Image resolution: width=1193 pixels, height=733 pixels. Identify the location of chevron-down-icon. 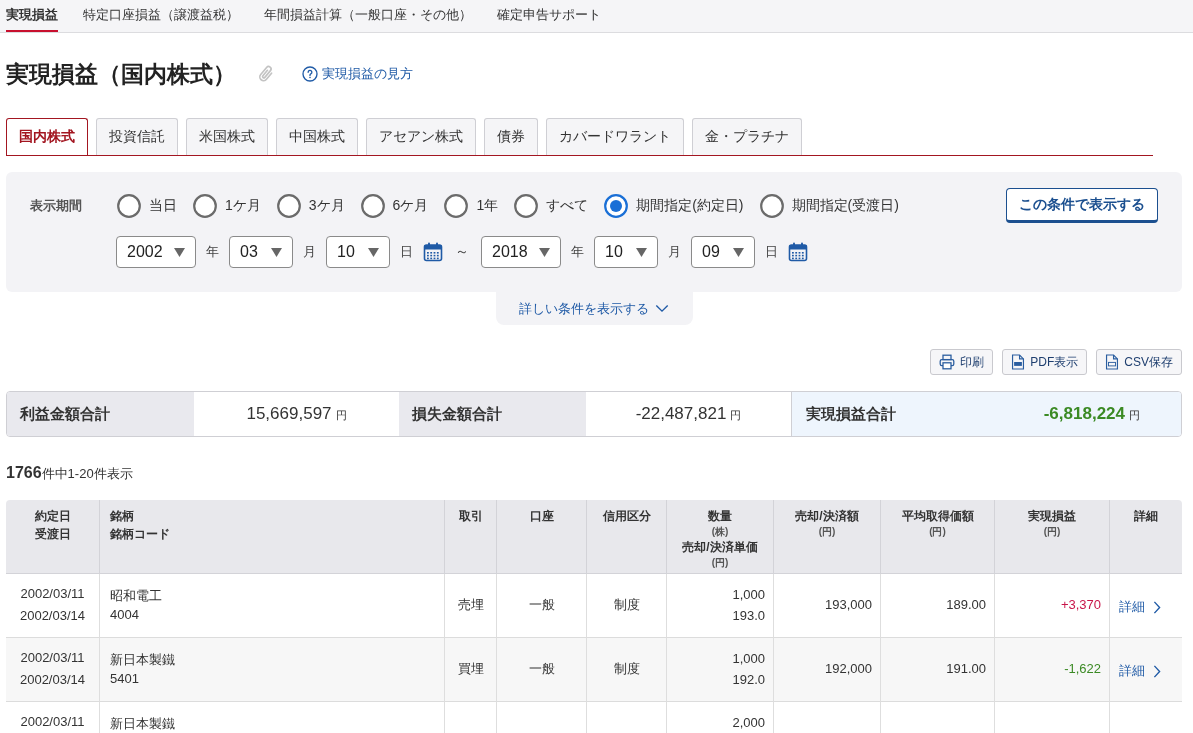
(662, 308).